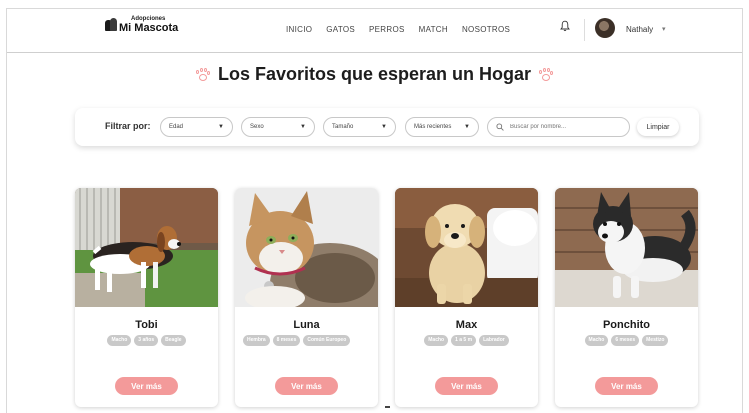  Describe the element at coordinates (343, 127) in the screenshot. I see `size-select-value: Tamaño` at that location.